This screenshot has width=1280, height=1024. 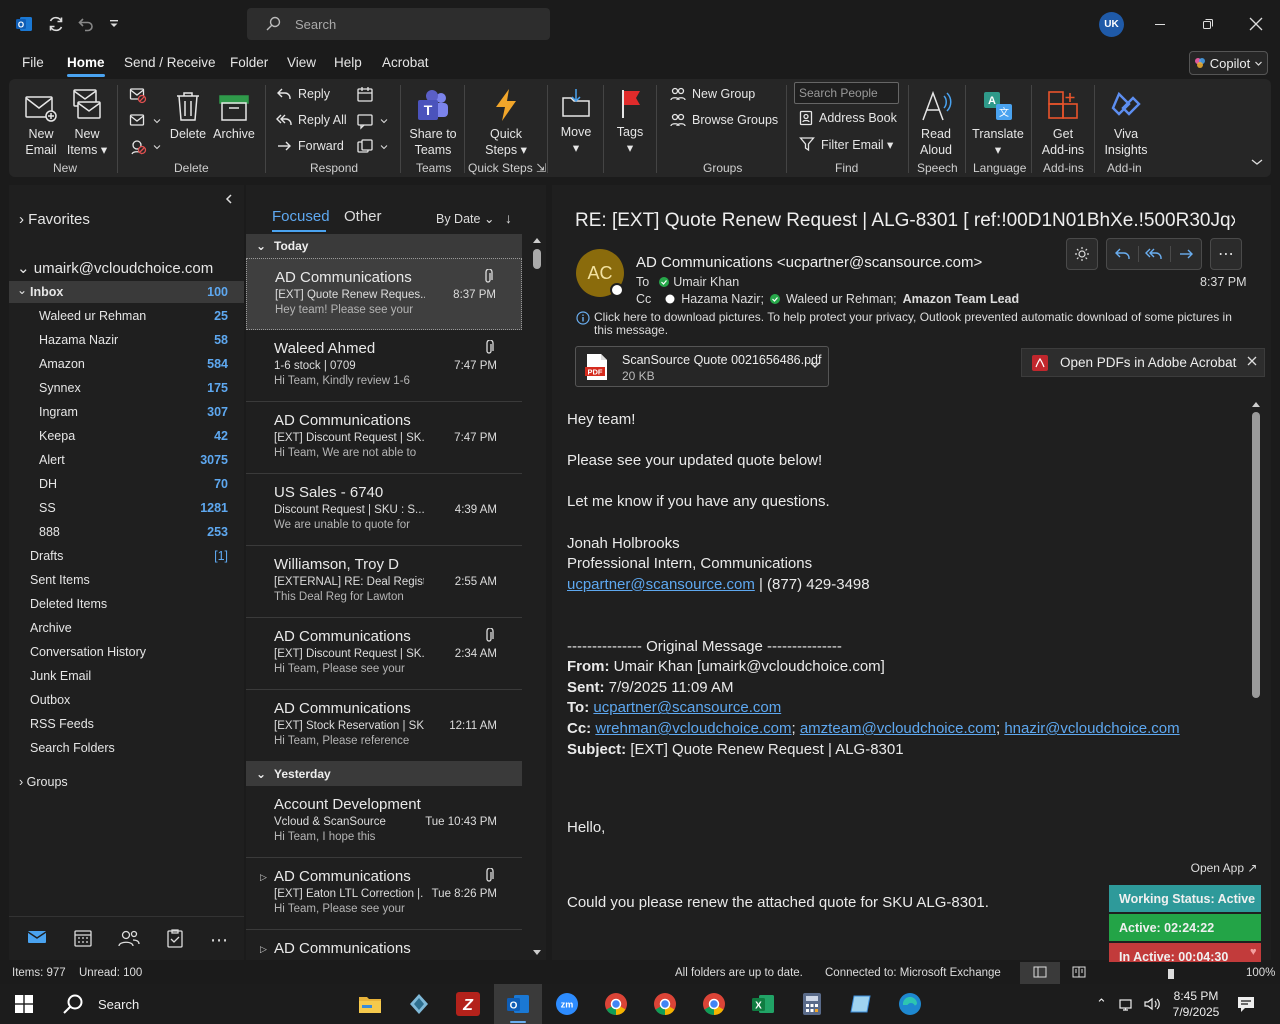 I want to click on read-aloud-button: Read Aloud, so click(x=936, y=122).